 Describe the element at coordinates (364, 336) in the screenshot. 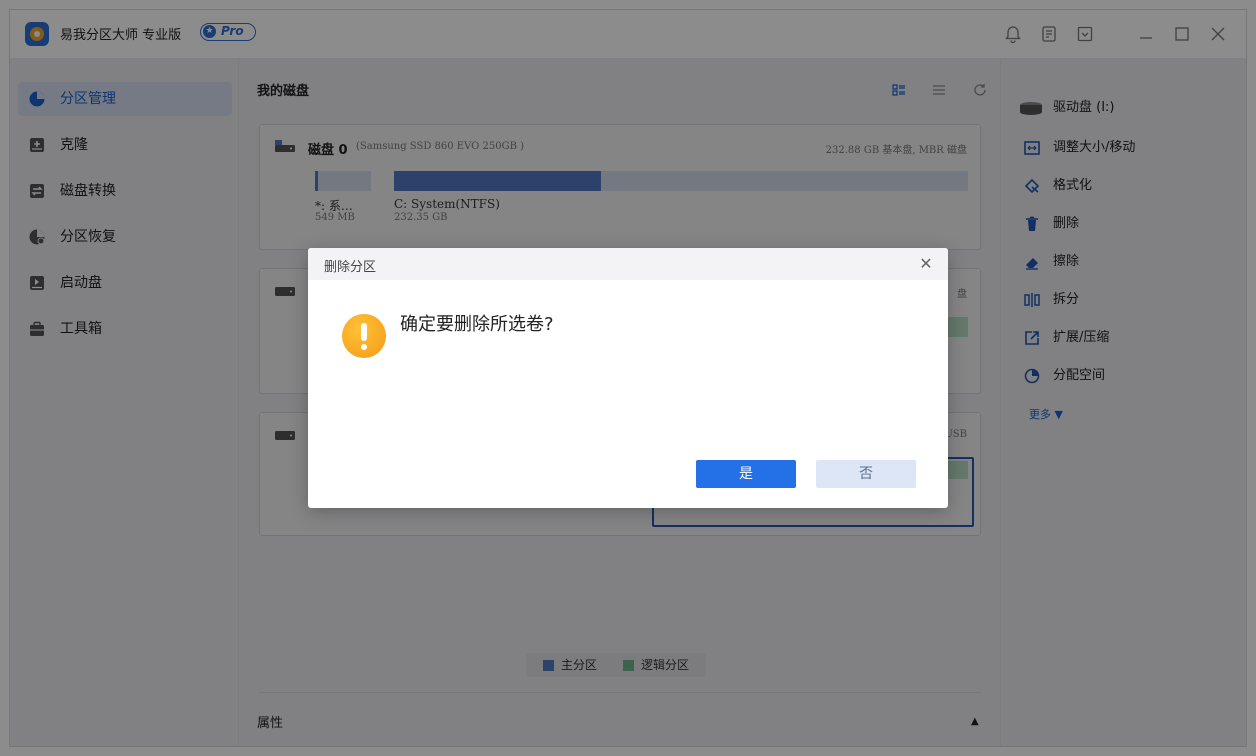

I see `warning-icon` at that location.